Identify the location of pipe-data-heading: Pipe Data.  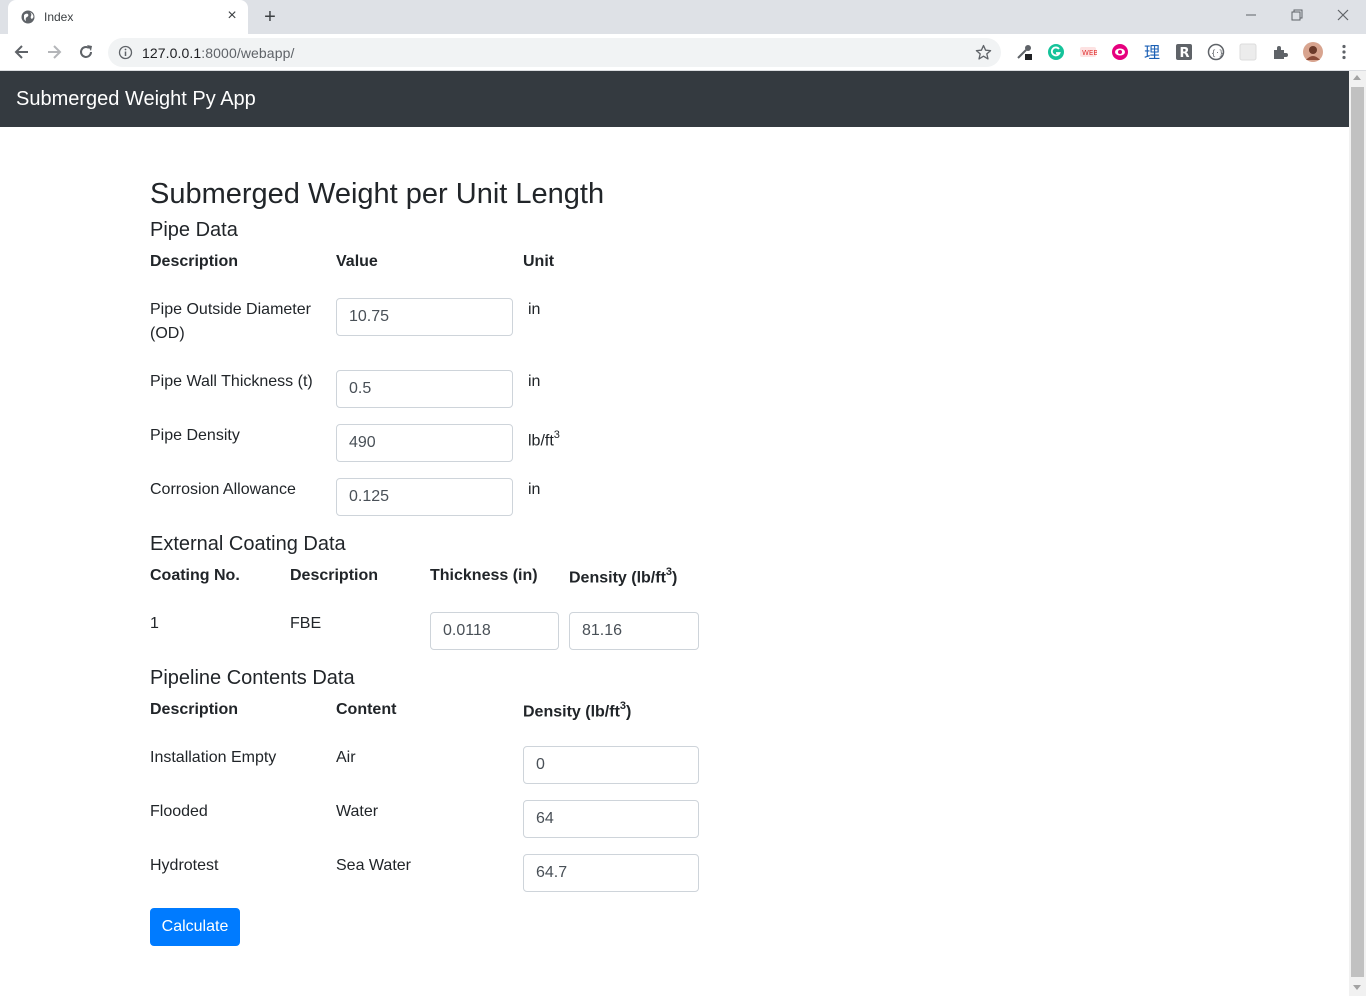
(194, 230).